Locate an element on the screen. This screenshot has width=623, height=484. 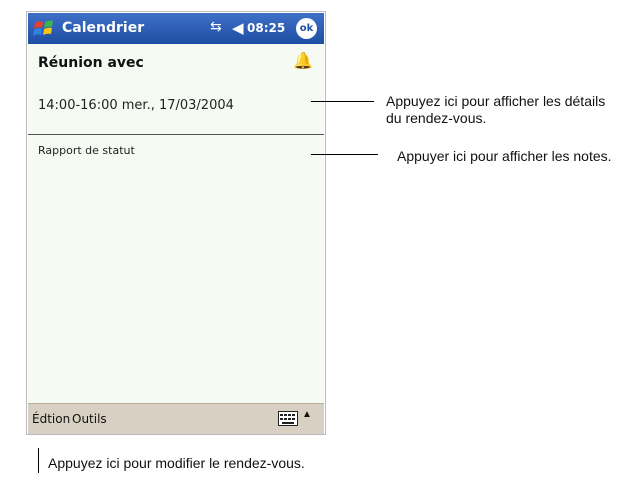
callout-line-notes is located at coordinates (344, 154).